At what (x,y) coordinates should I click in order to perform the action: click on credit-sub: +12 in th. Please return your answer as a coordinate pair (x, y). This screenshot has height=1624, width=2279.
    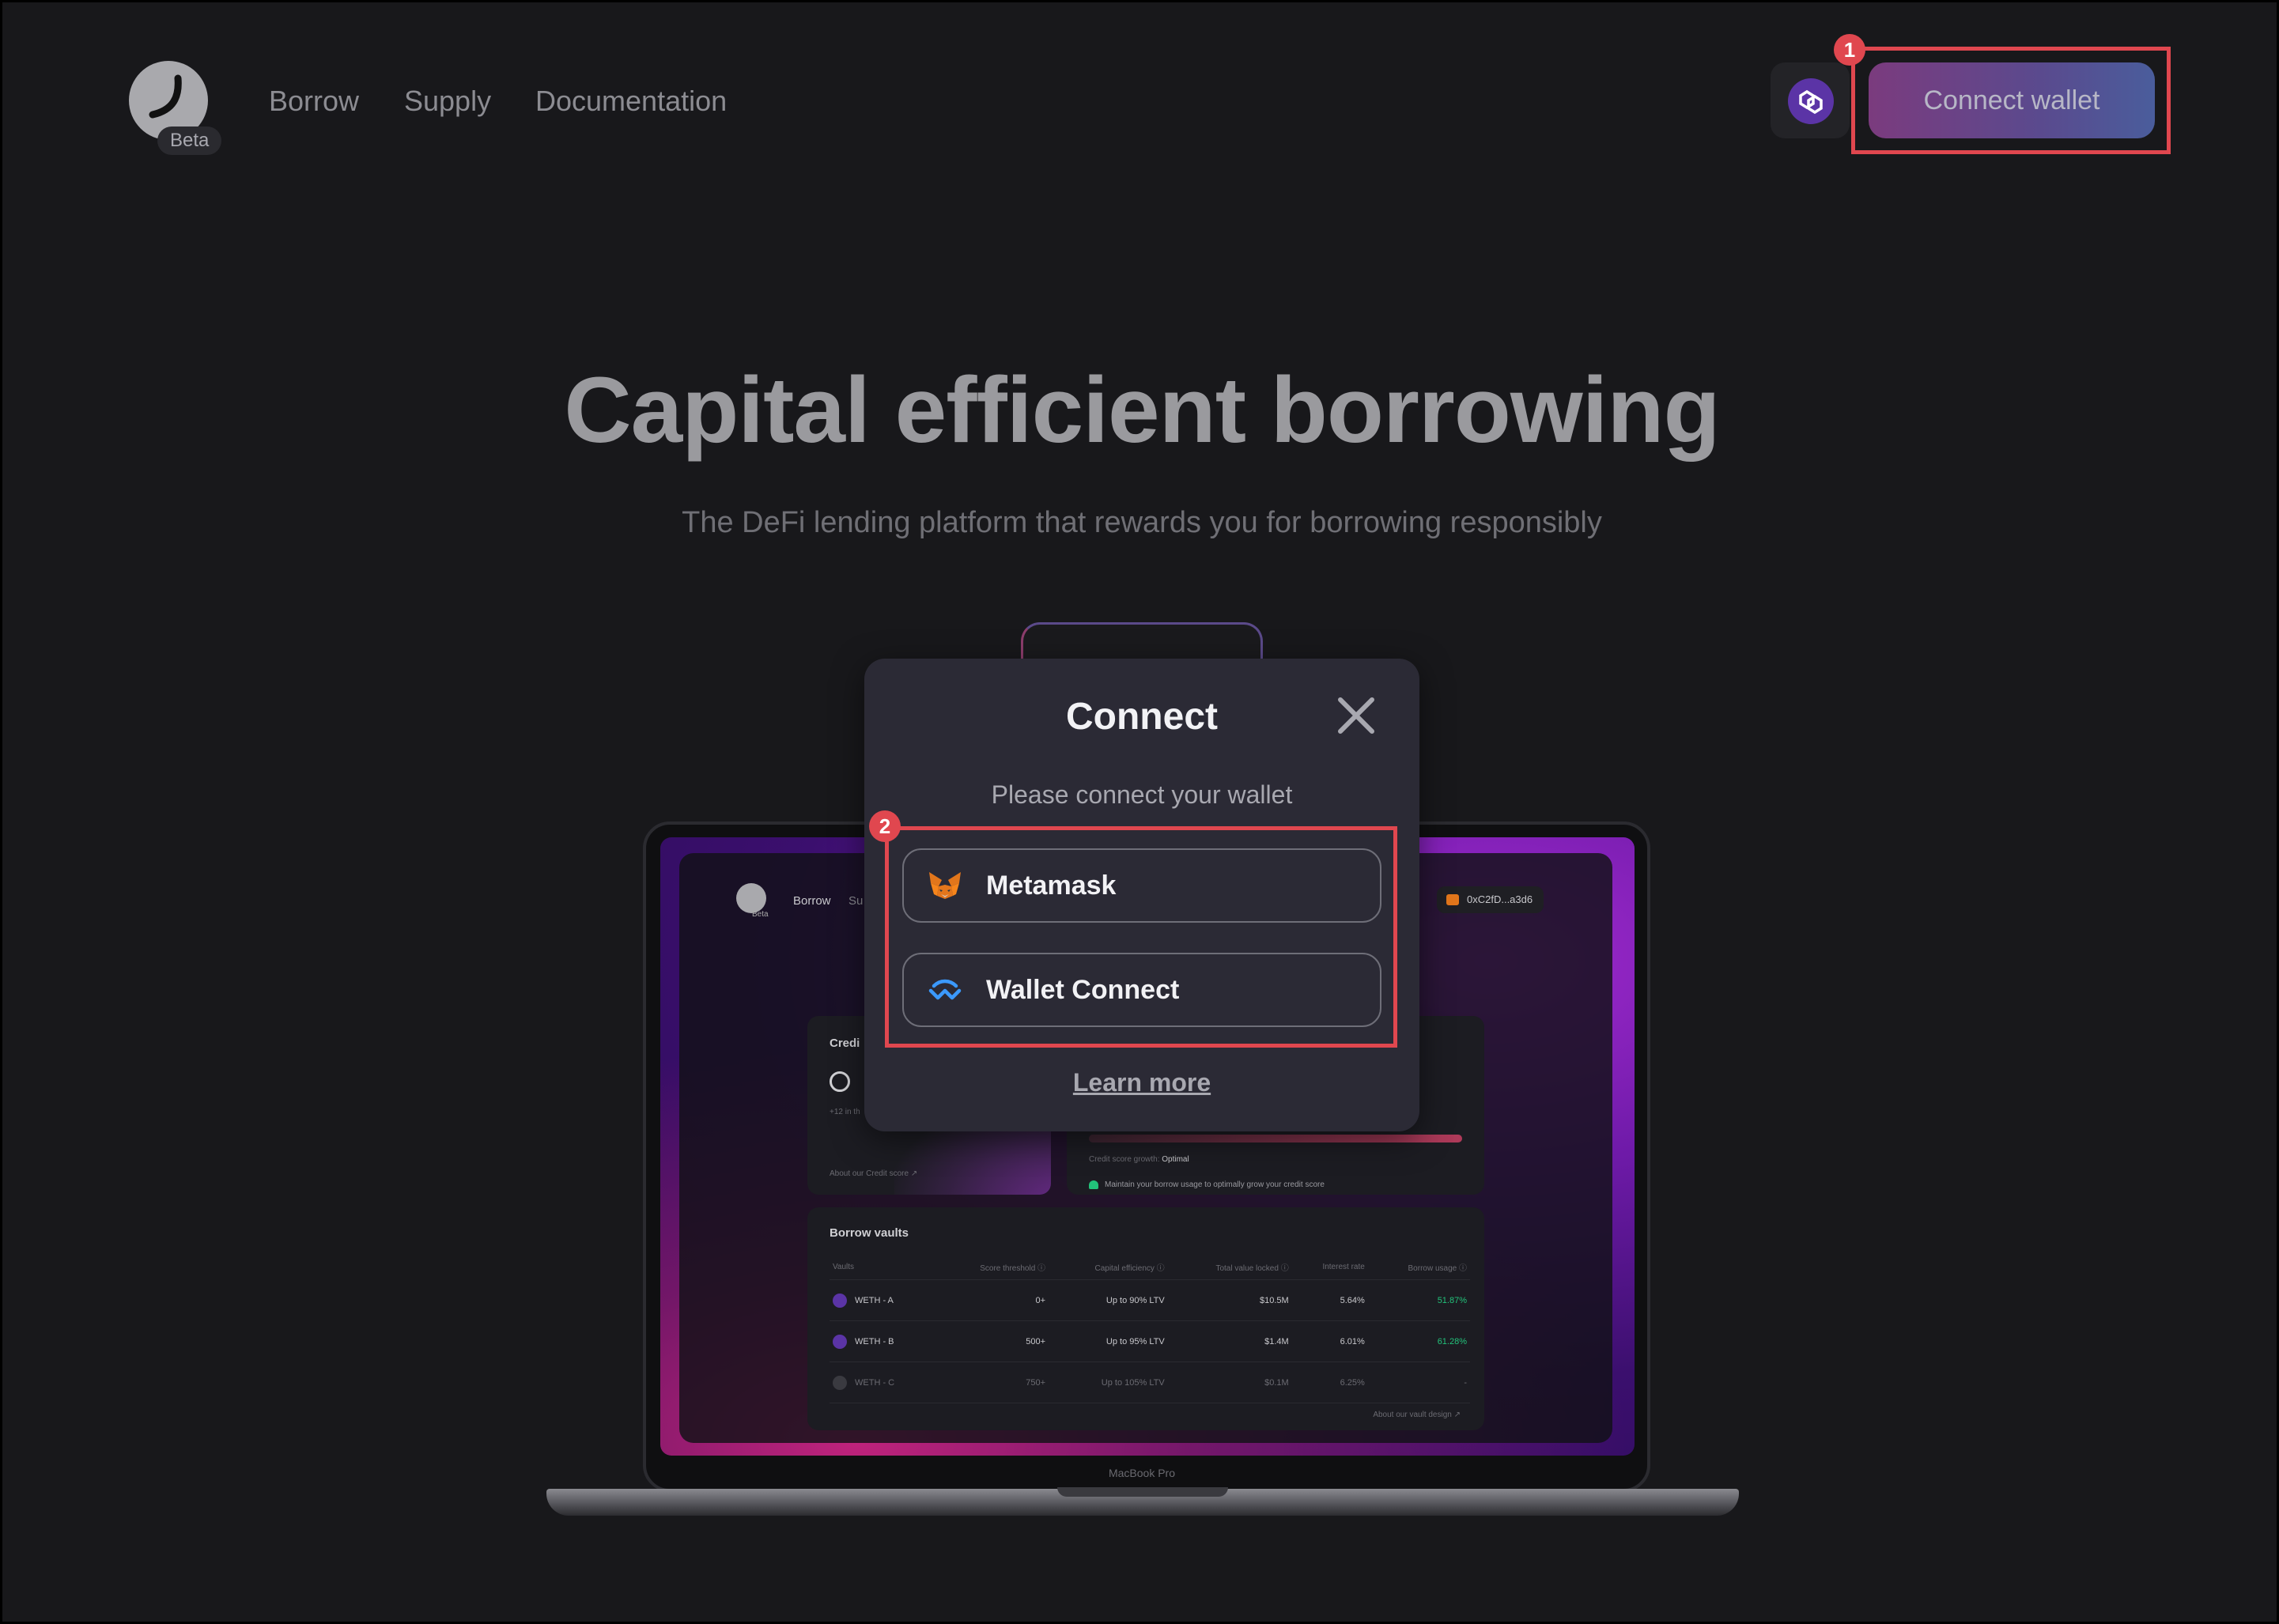
    Looking at the image, I should click on (845, 1112).